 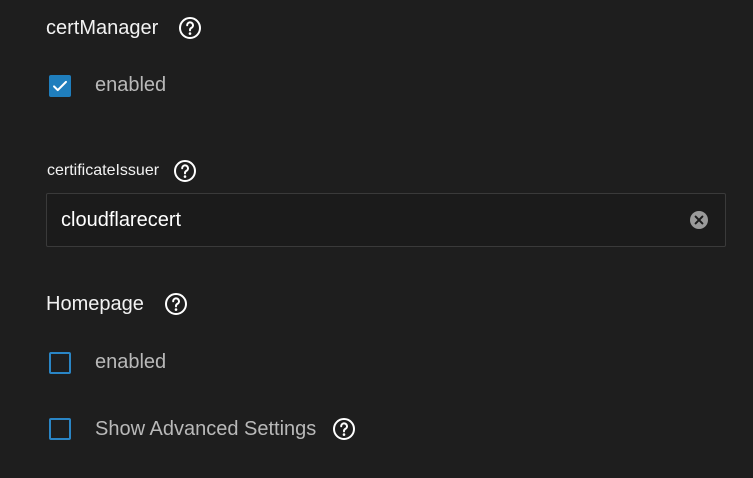 I want to click on cert-manager-enabled-checkbox, so click(x=60, y=85).